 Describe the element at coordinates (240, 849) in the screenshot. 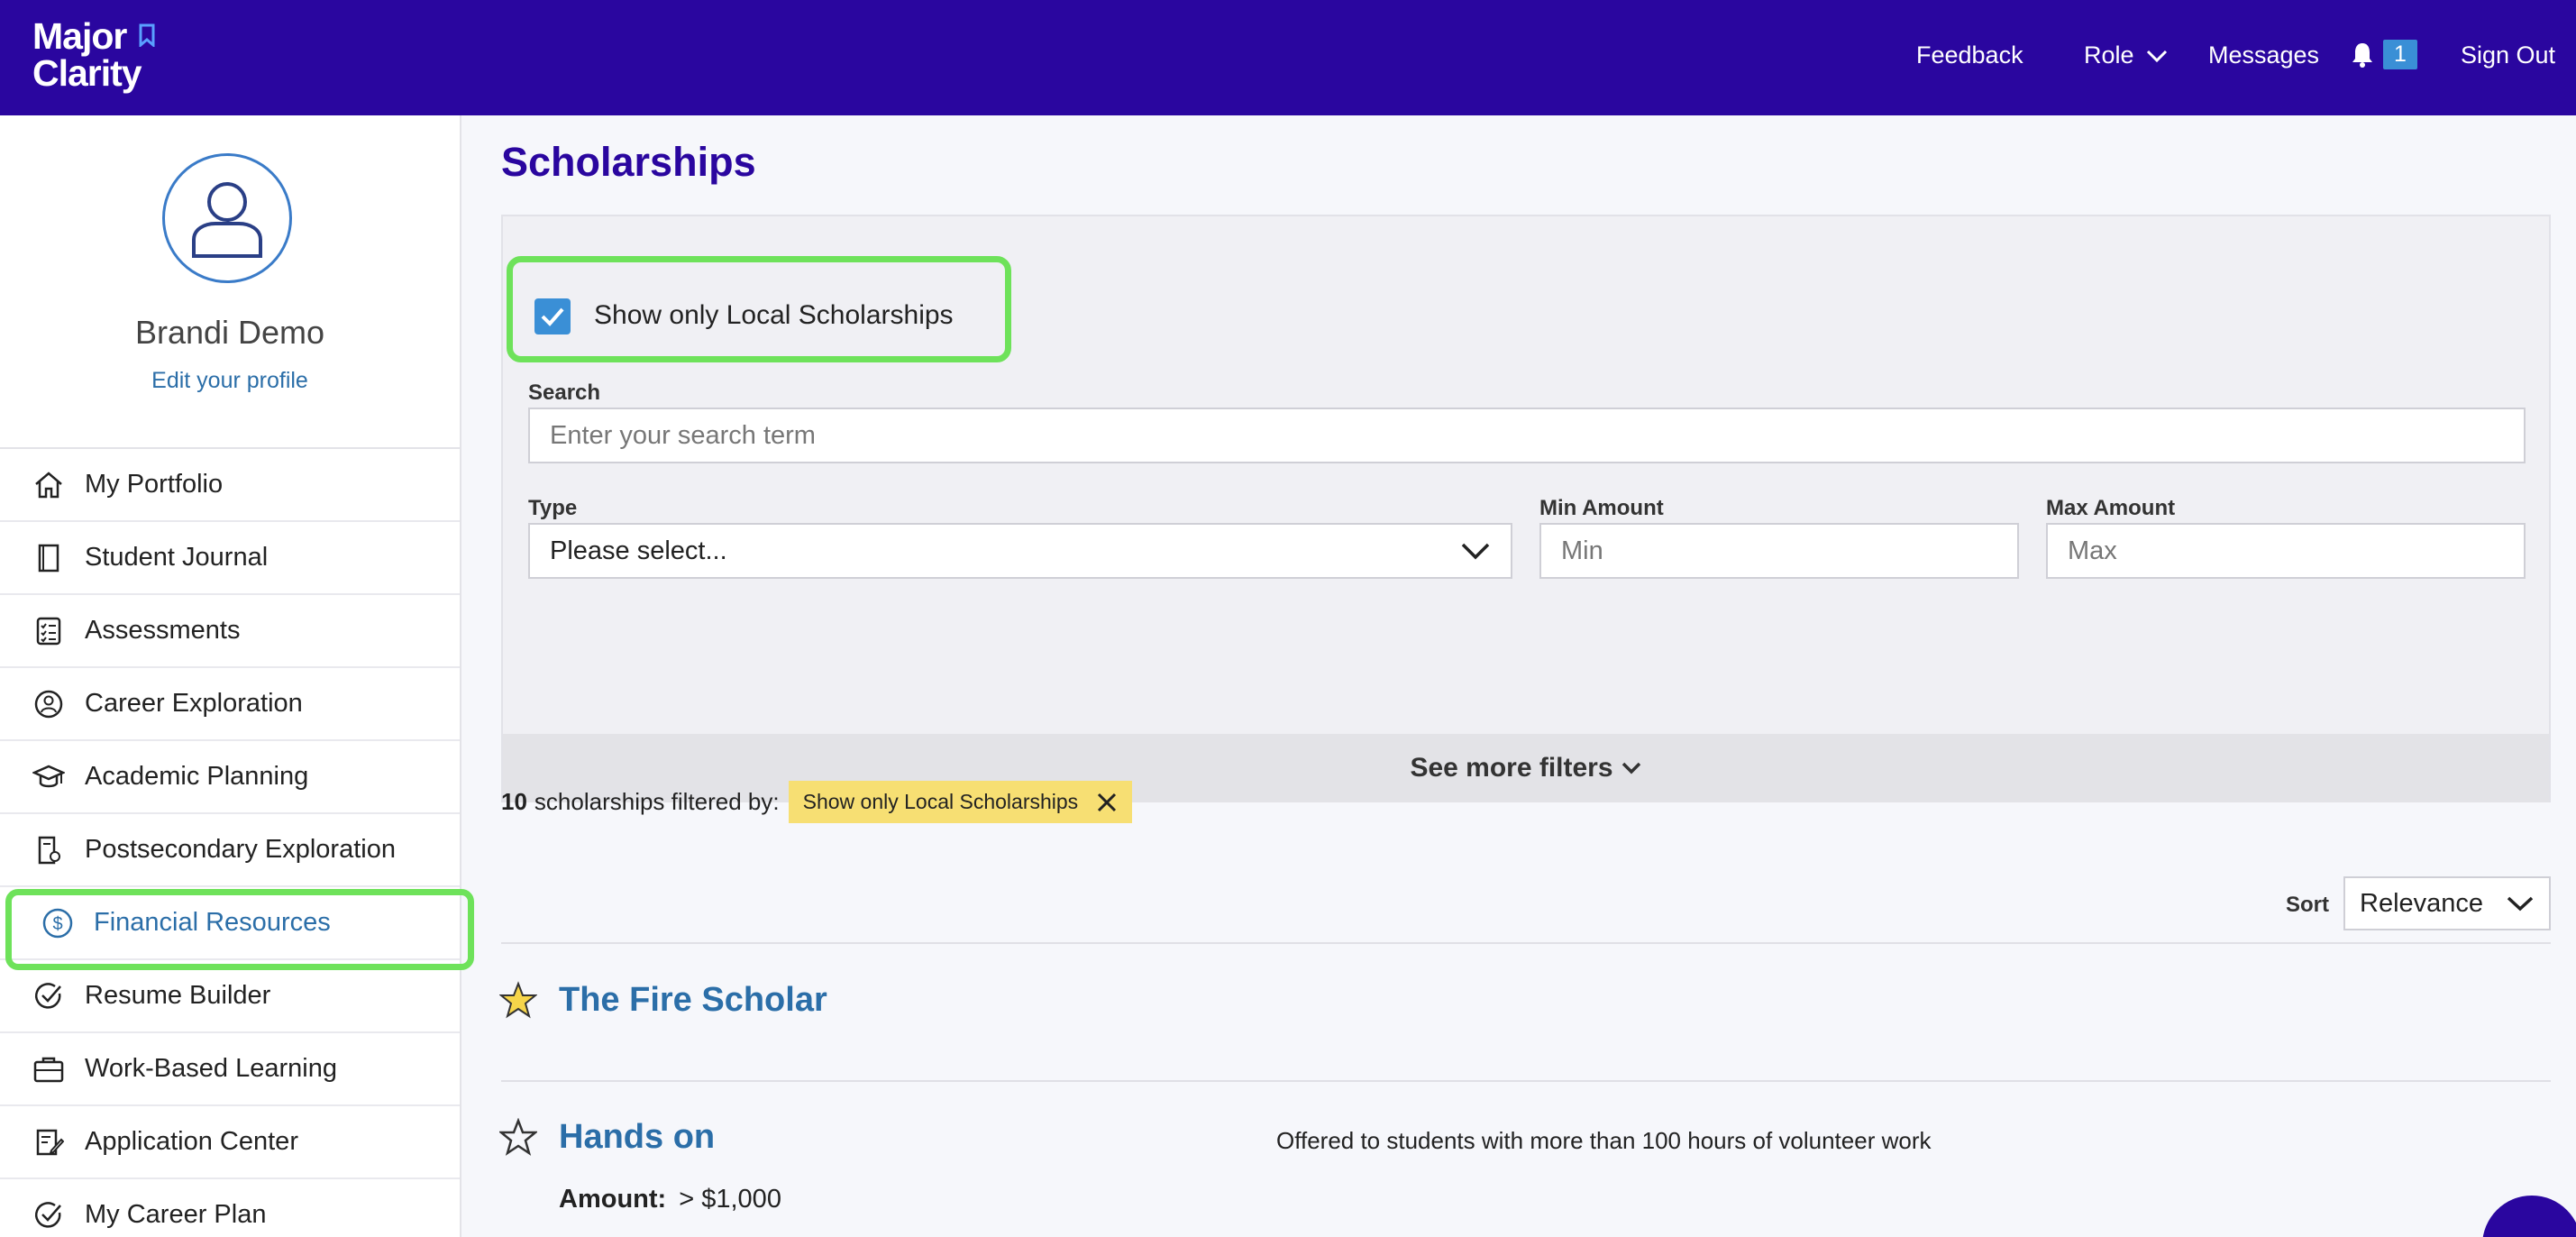

I see `sidebar-item-label: Postsecondary Exploration` at that location.